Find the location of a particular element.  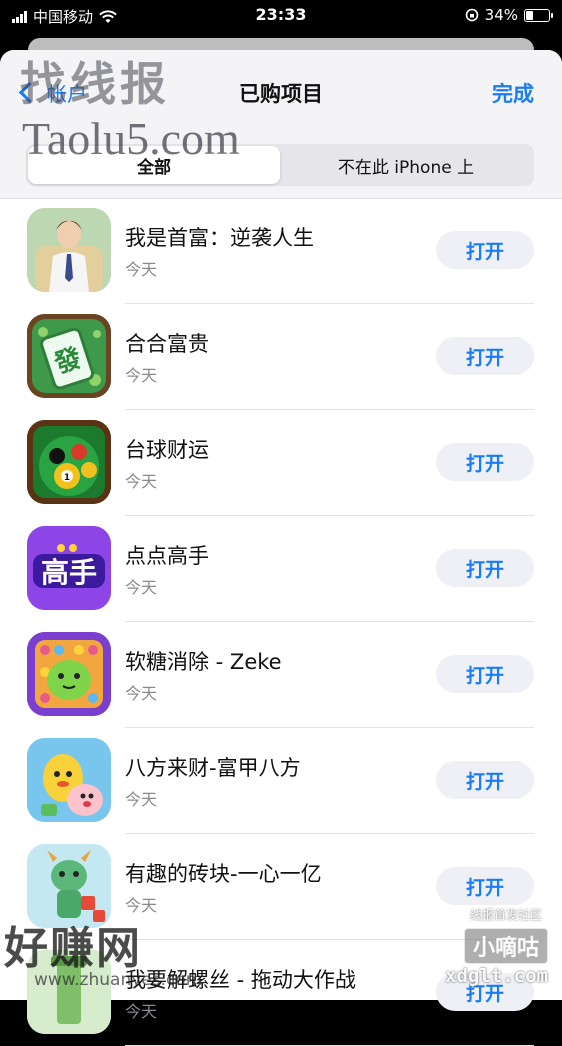

segment-area: 全部 不在此 iPhone 上 is located at coordinates (281, 165).